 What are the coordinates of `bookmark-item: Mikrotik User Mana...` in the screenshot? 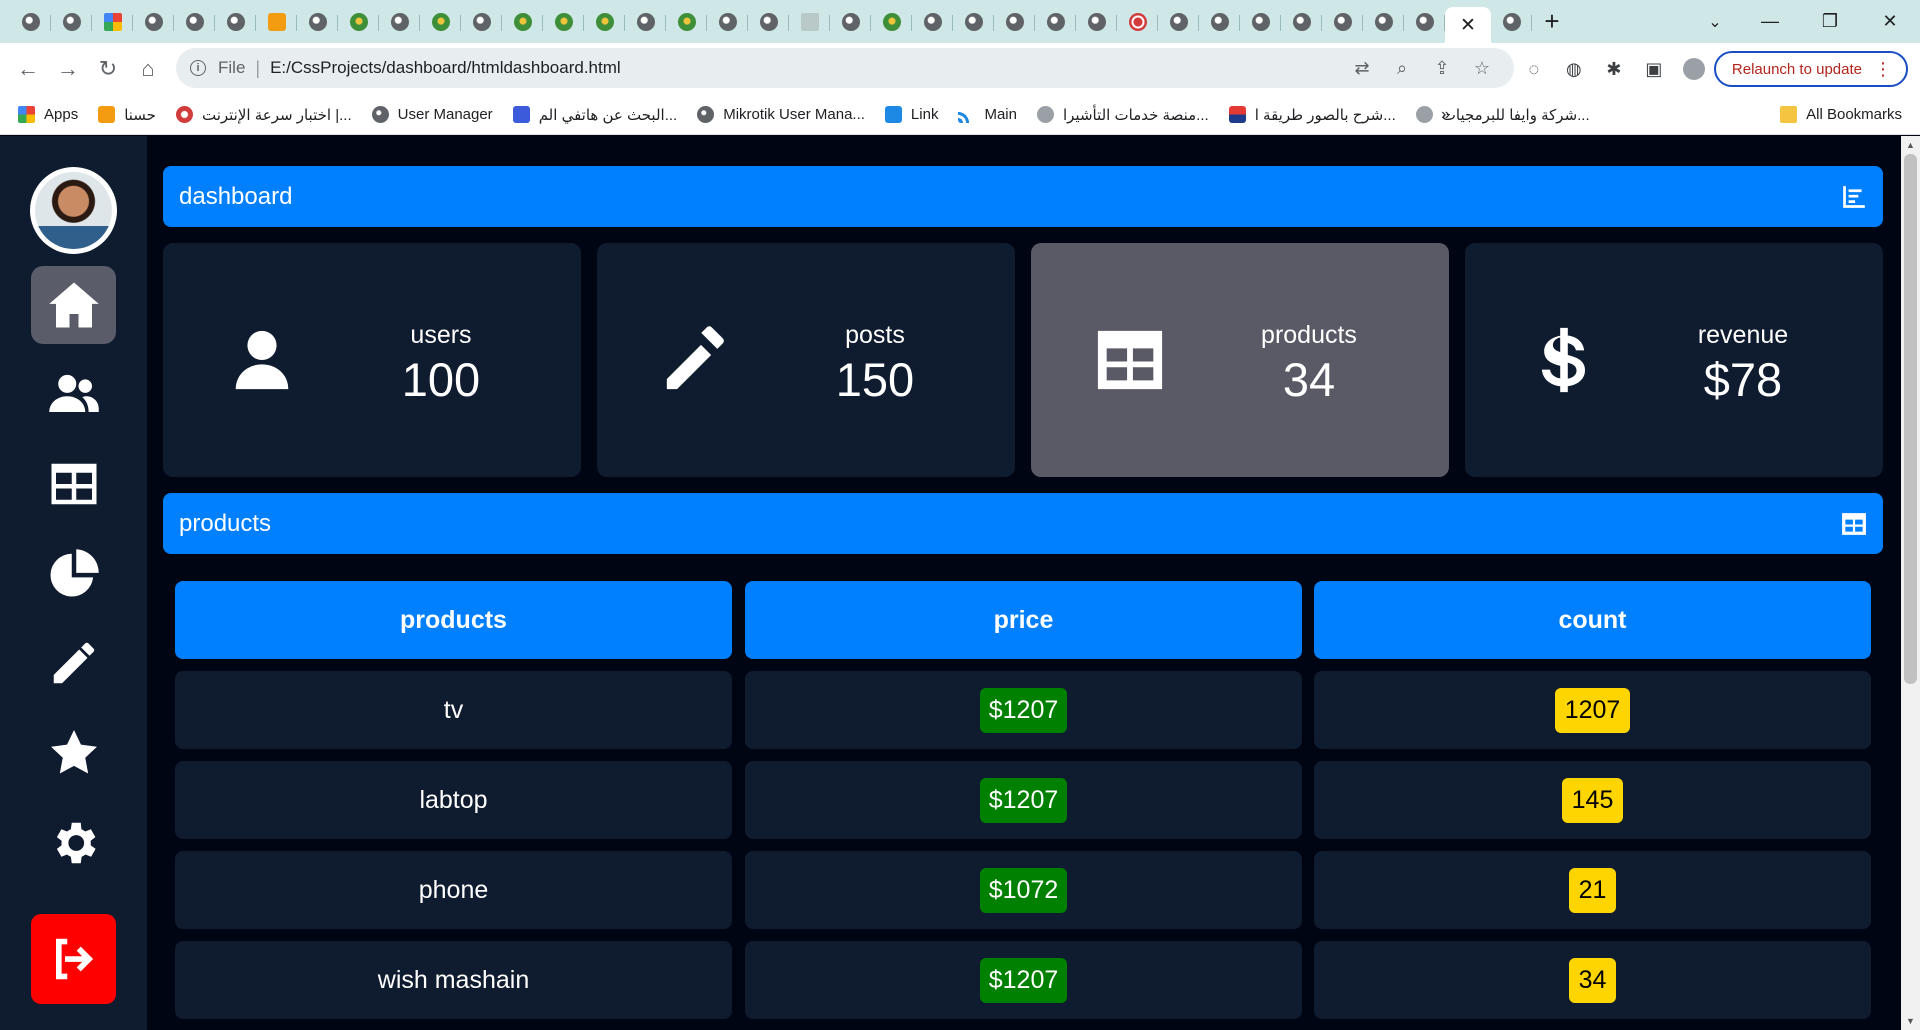 It's located at (781, 114).